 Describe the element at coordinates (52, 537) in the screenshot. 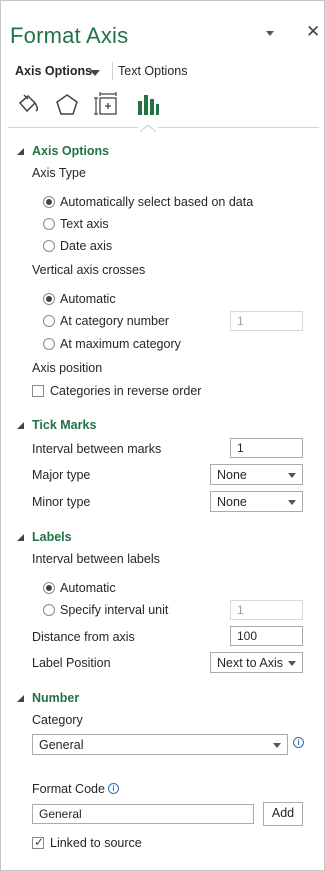

I see `section-labels: Labels` at that location.